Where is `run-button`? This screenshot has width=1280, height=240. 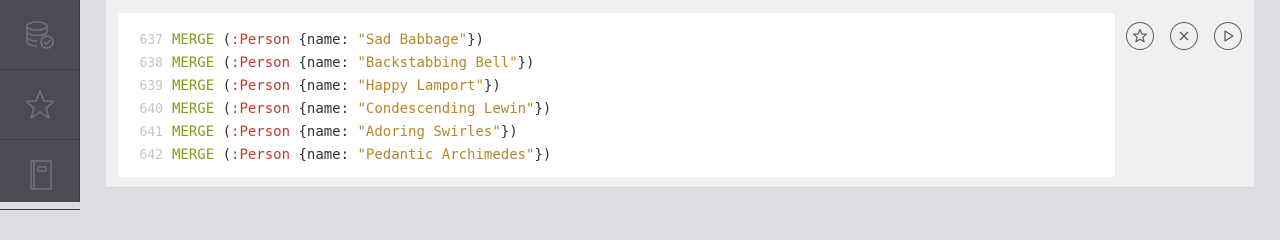
run-button is located at coordinates (1228, 36).